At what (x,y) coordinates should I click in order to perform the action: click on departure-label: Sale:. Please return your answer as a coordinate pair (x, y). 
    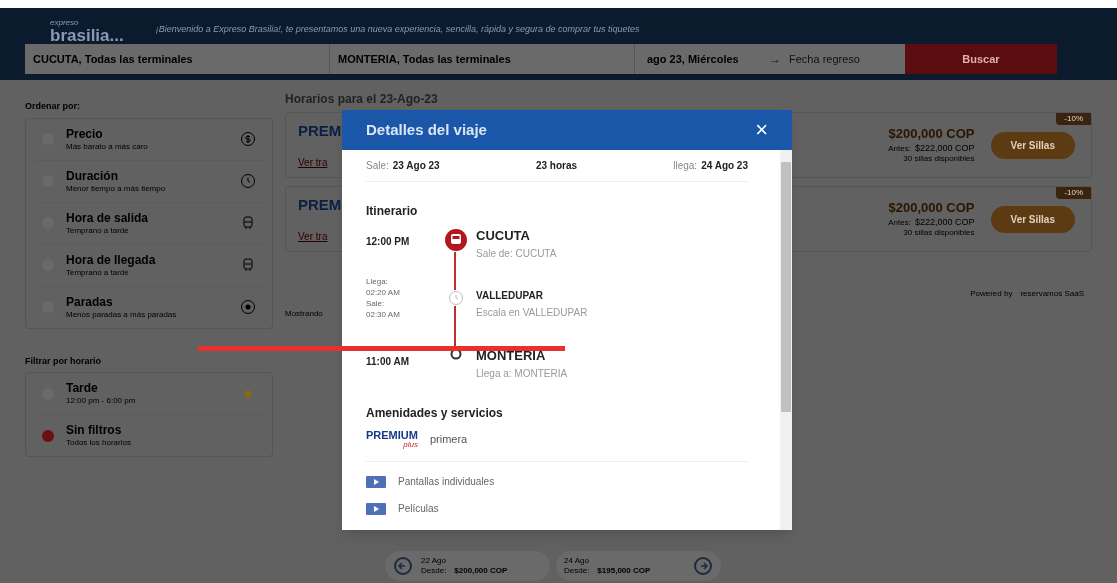
    Looking at the image, I should click on (376, 303).